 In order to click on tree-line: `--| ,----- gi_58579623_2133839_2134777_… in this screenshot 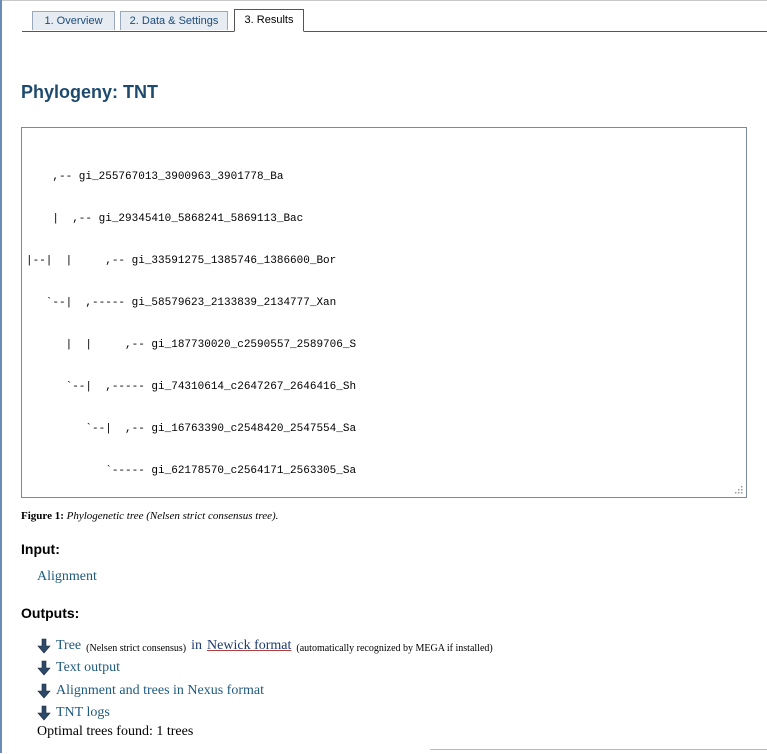, I will do `click(181, 303)`.